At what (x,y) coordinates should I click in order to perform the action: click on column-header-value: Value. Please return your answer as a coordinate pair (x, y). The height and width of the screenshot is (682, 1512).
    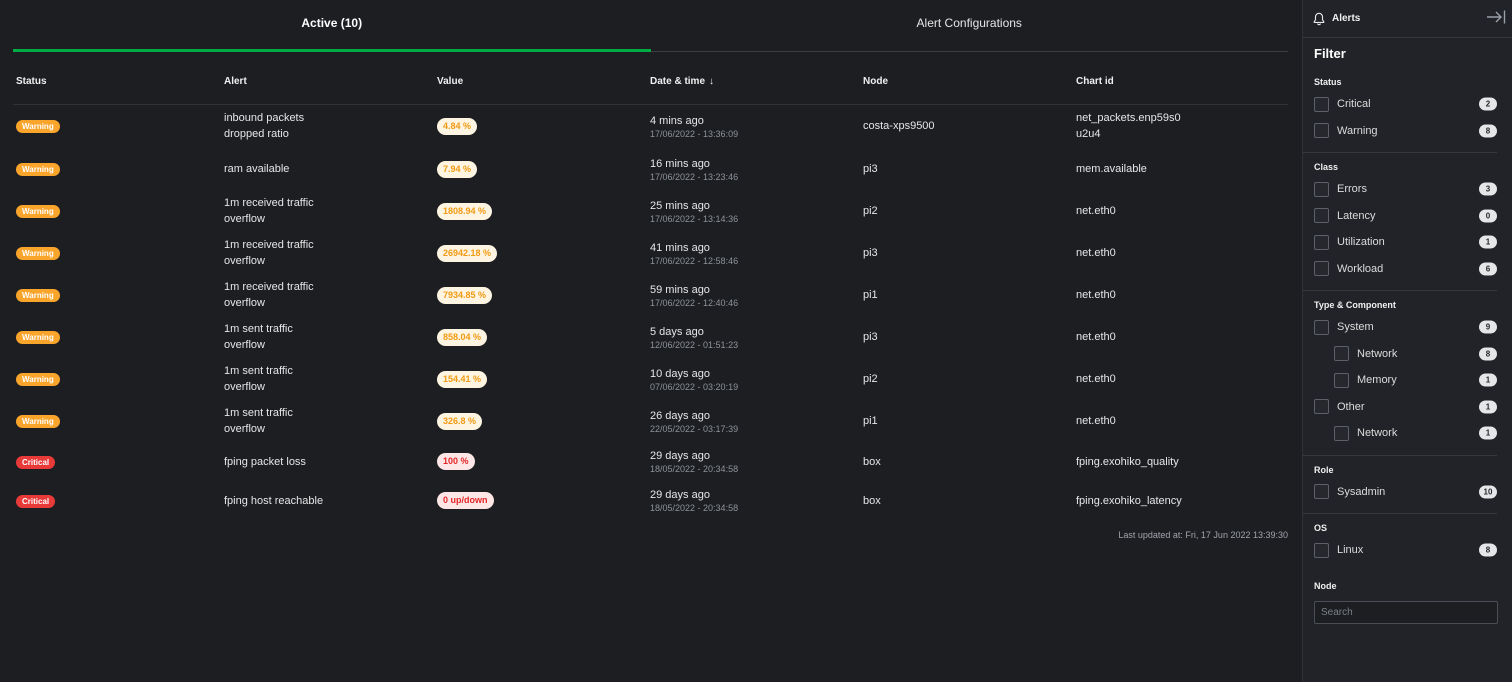
    Looking at the image, I should click on (540, 82).